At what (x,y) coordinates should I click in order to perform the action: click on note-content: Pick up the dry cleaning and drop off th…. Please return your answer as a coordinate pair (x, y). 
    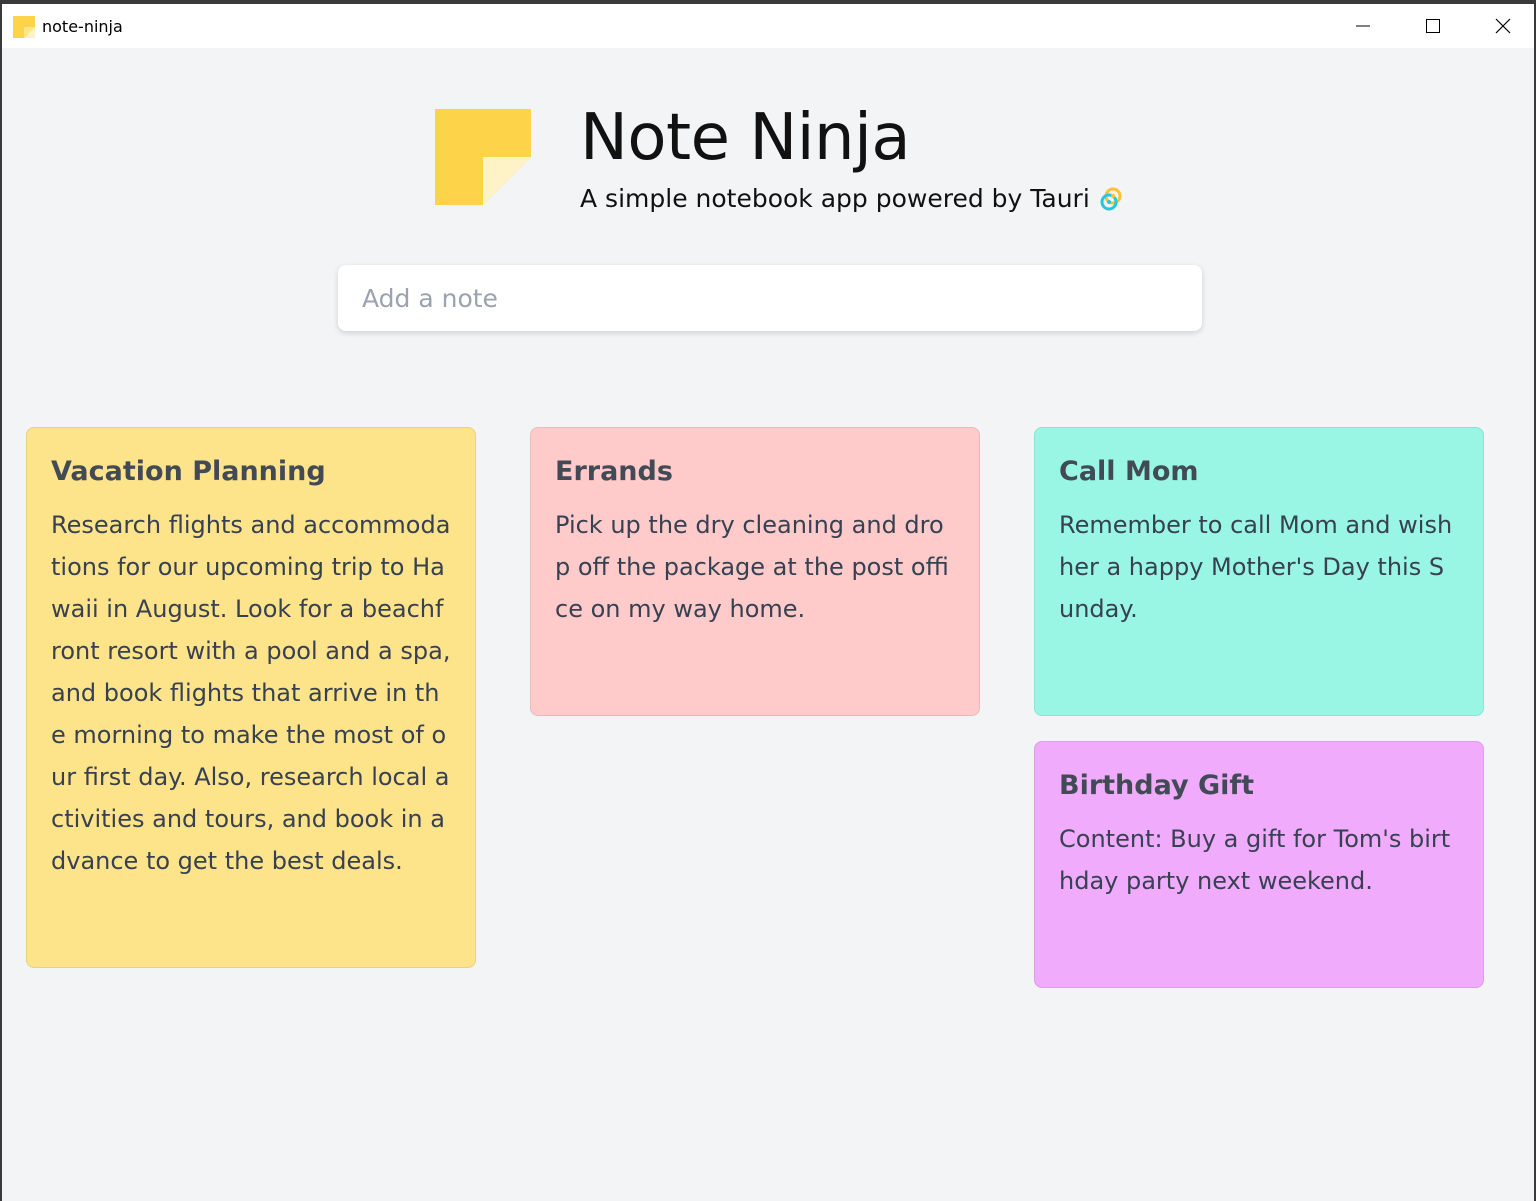
    Looking at the image, I should click on (752, 567).